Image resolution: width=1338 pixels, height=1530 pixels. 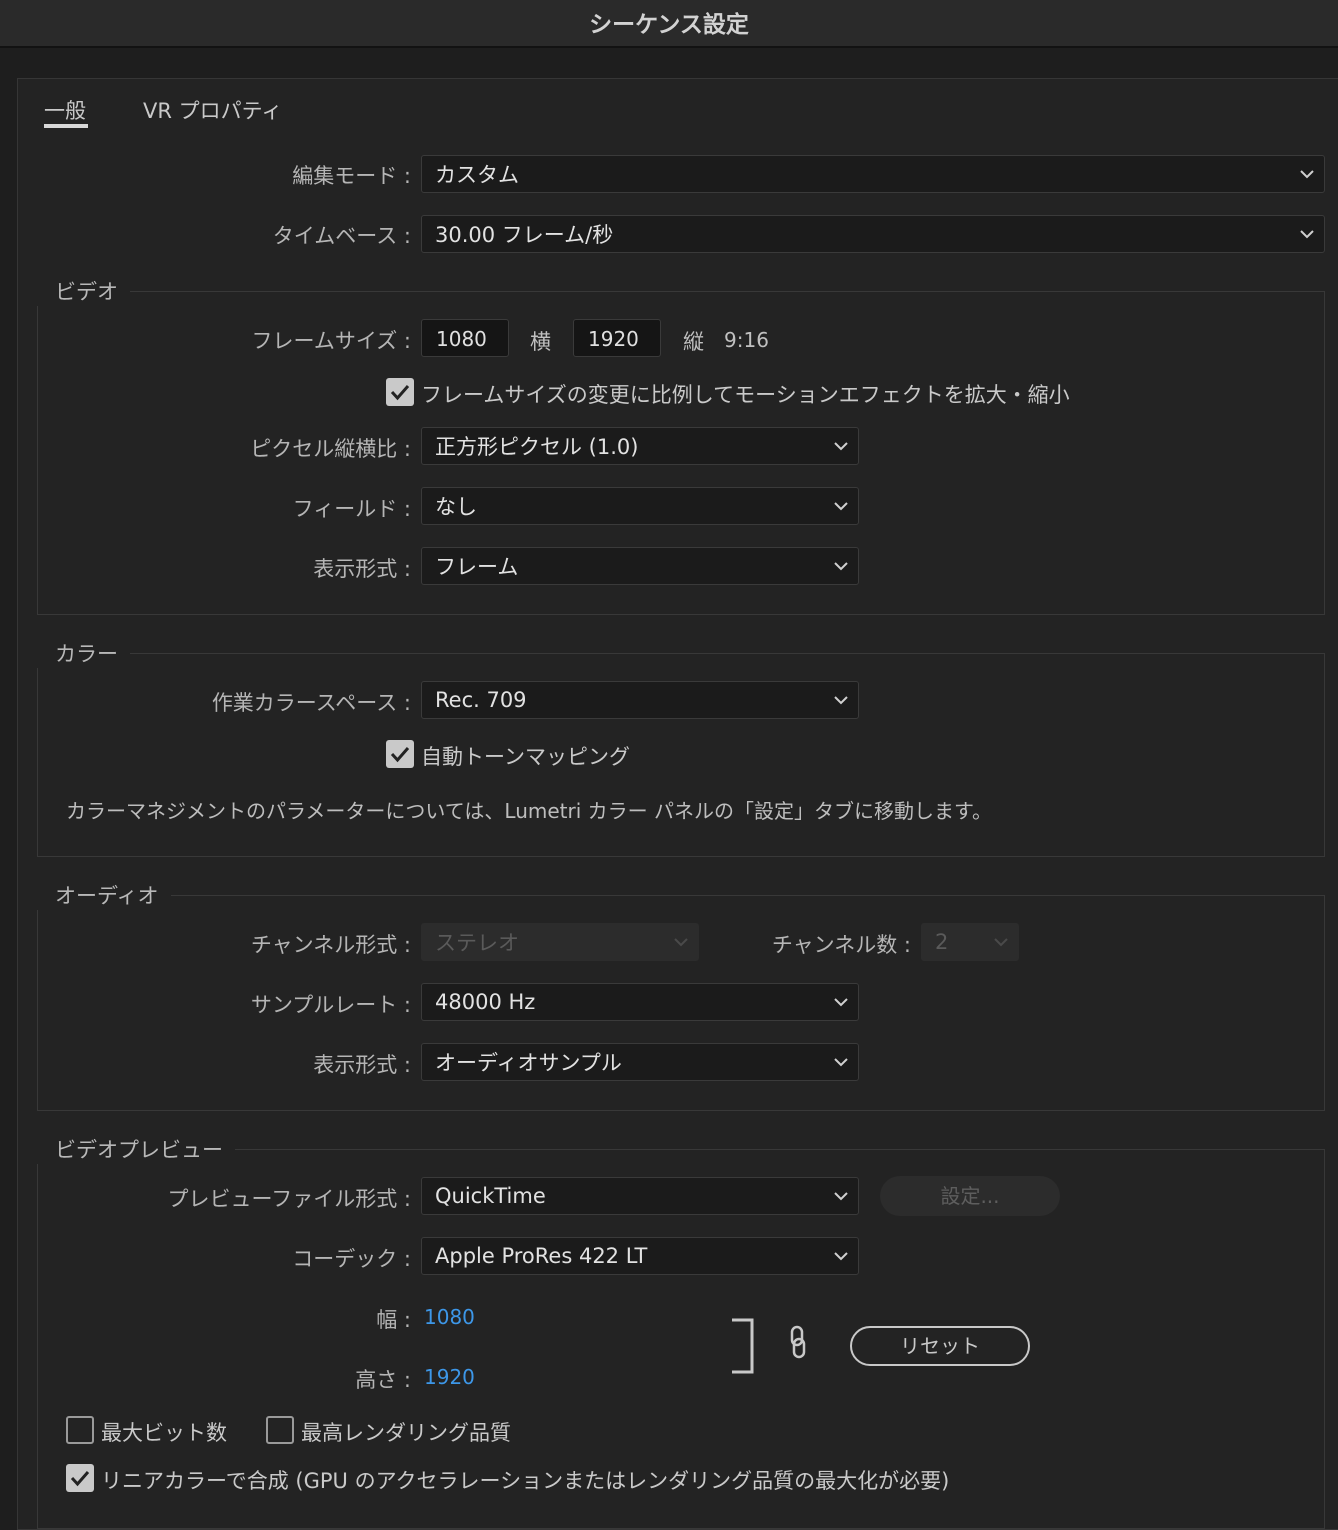 I want to click on preview-file-format-label: プレビューファイル形式 :, so click(x=289, y=1199).